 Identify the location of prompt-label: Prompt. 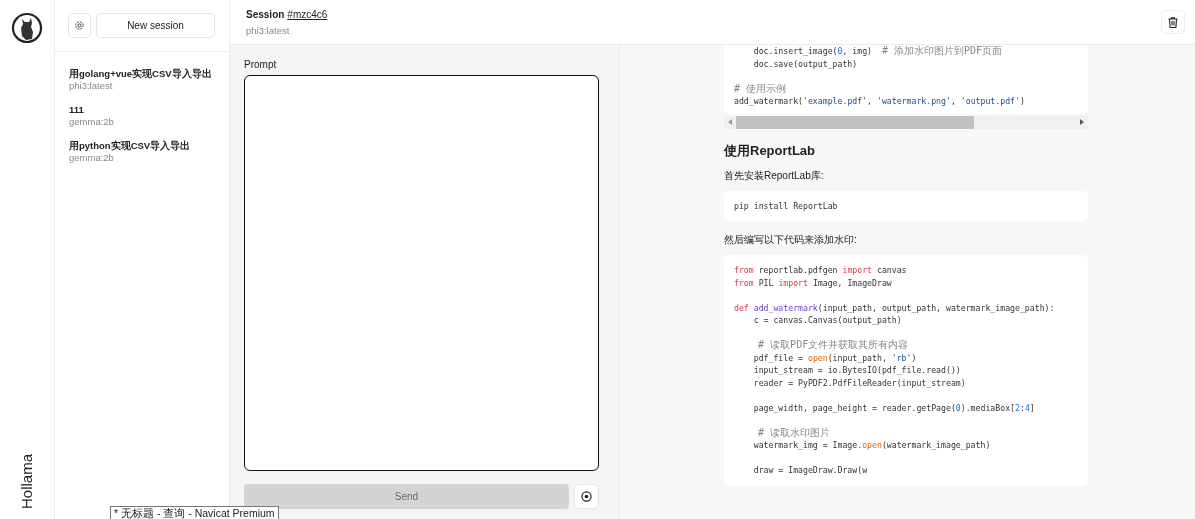
(261, 64).